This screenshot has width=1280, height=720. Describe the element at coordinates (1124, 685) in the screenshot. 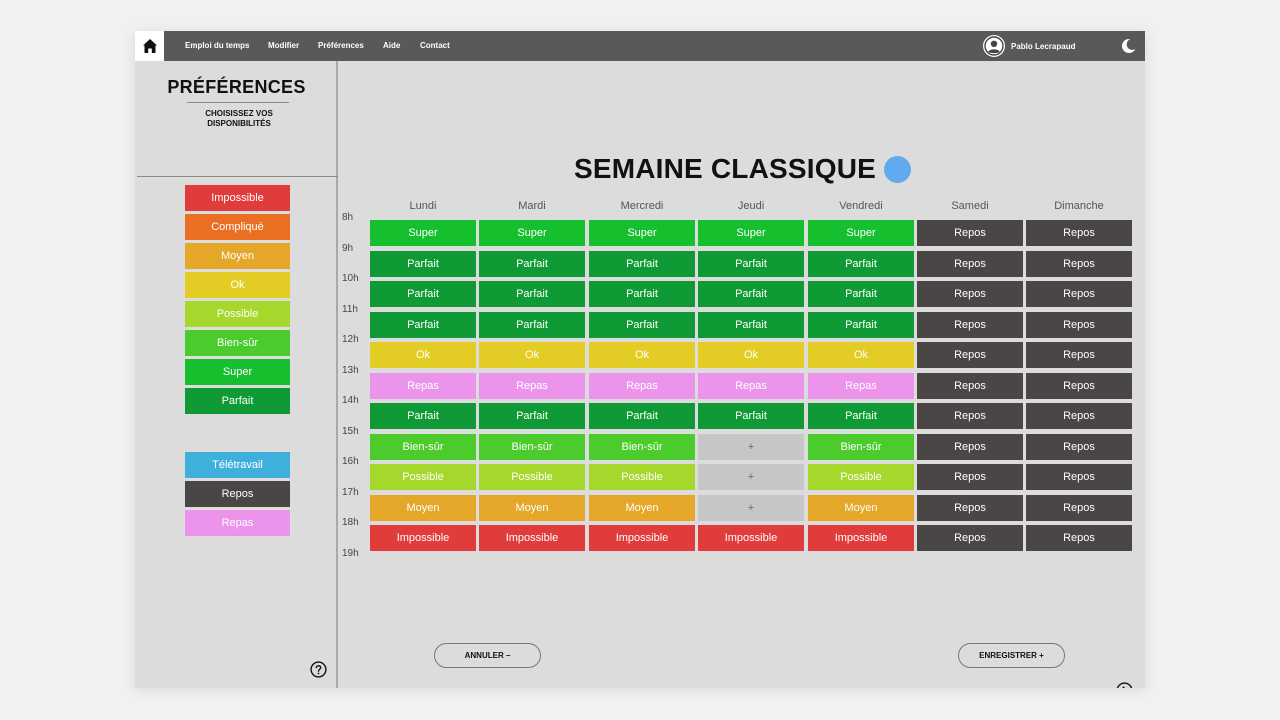

I see `next-button` at that location.